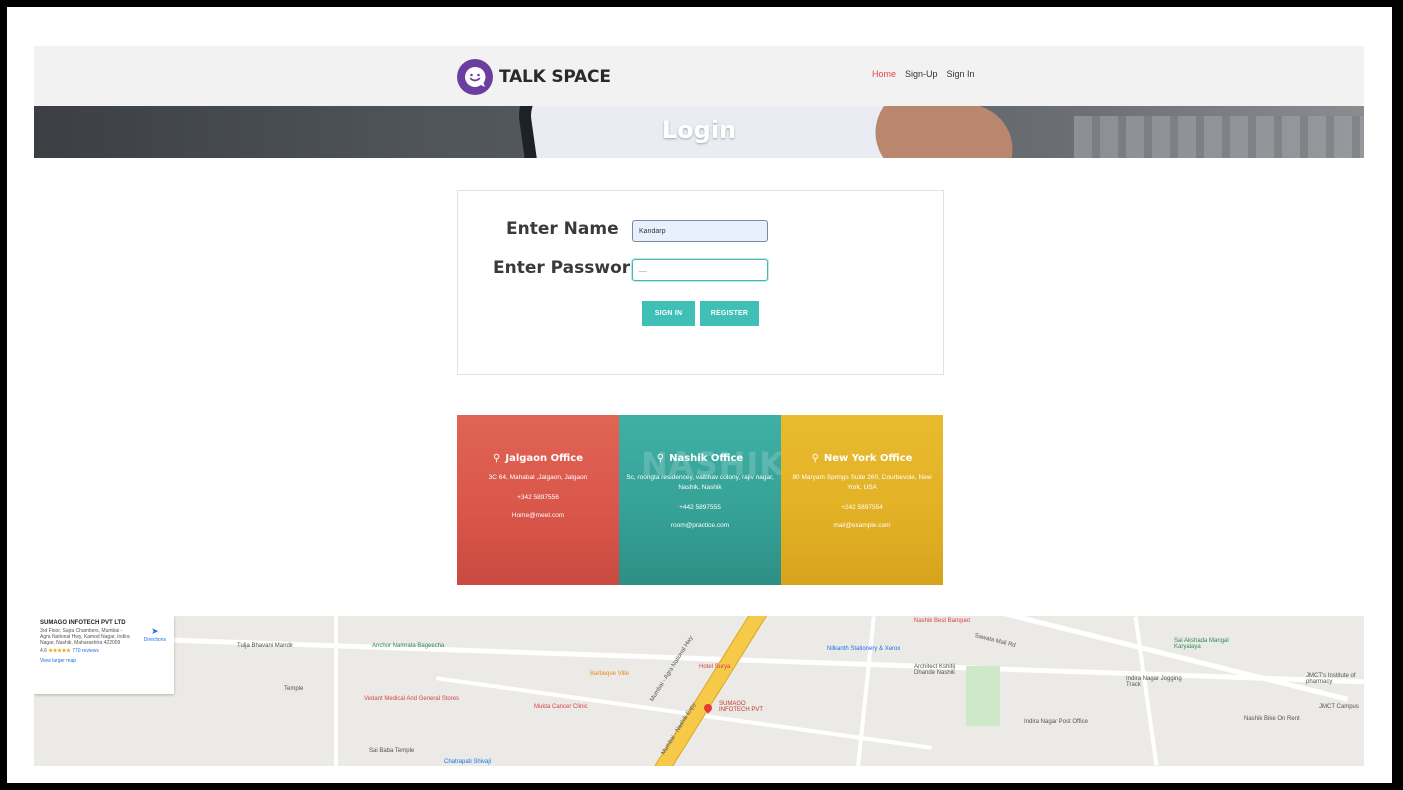  I want to click on directions-icon: ➤, so click(155, 631).